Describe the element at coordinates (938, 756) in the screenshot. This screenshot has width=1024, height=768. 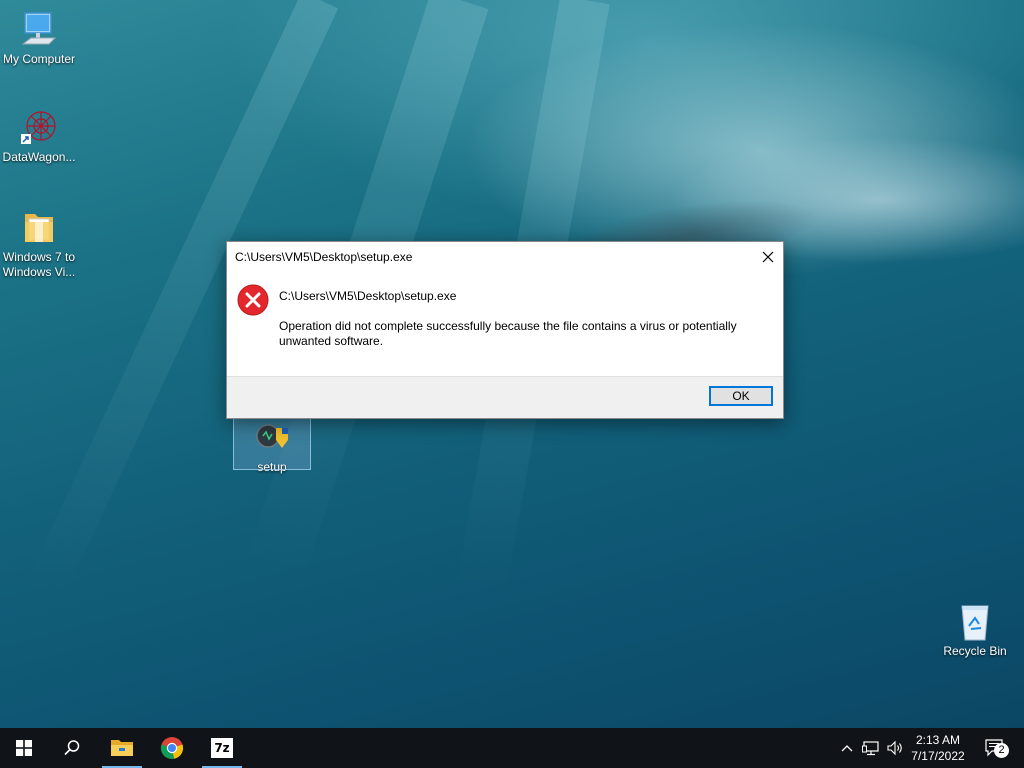
I see `clock-date: 7/17/2022` at that location.